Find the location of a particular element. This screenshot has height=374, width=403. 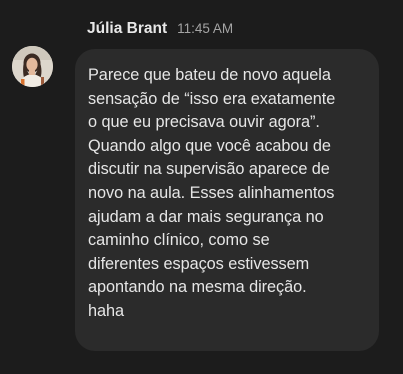

message-header: Júlia Brant 11:45 AM is located at coordinates (160, 29).